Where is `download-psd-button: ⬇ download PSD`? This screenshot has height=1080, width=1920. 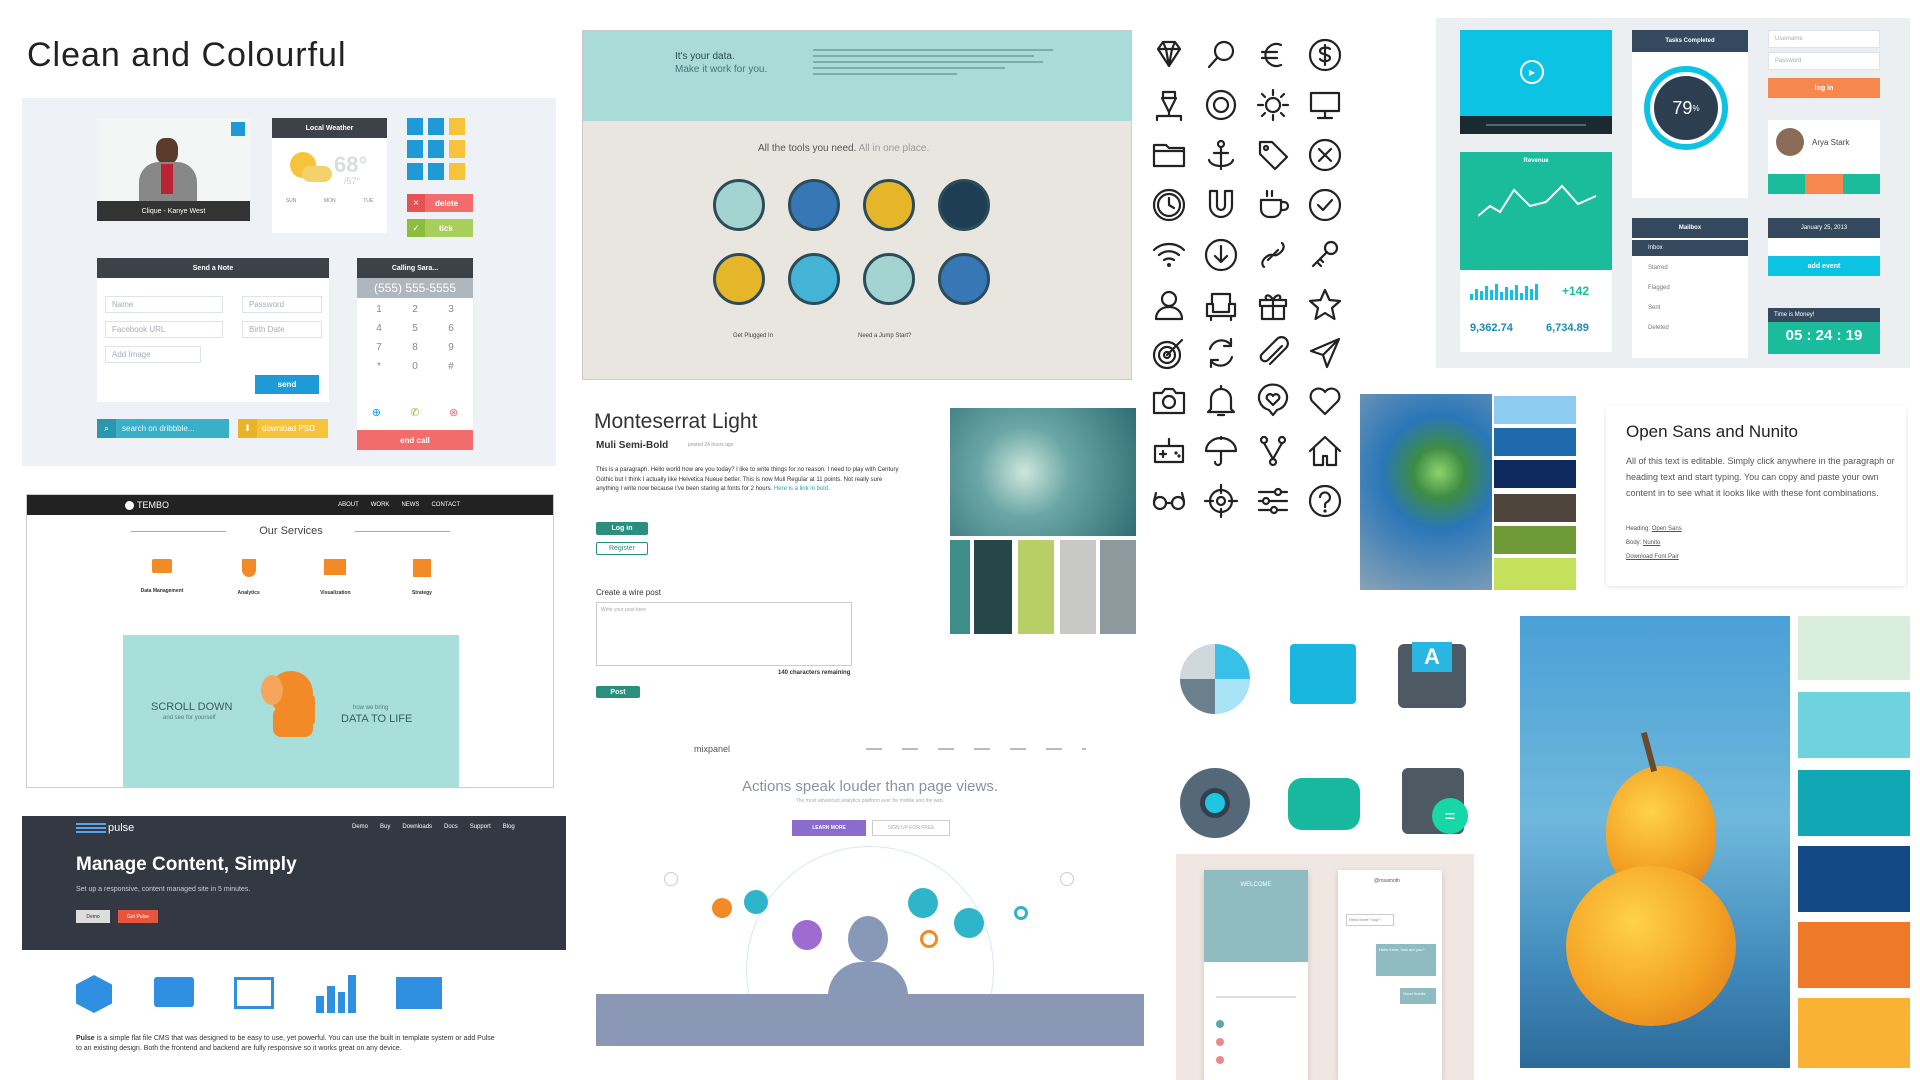 download-psd-button: ⬇ download PSD is located at coordinates (283, 428).